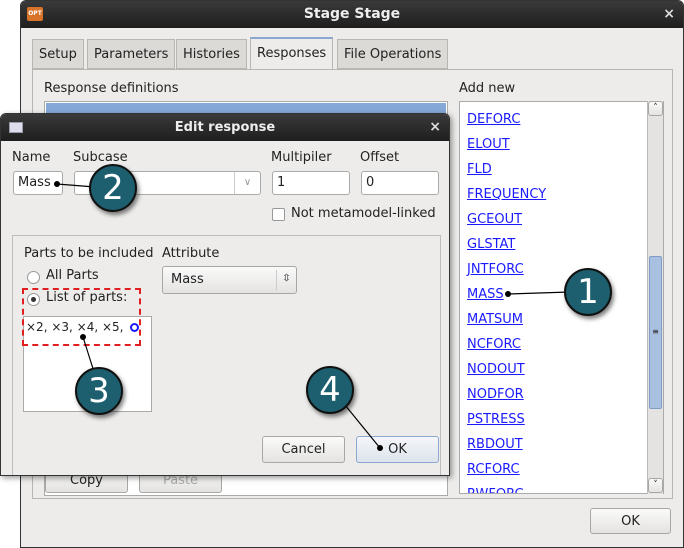  Describe the element at coordinates (588, 292) in the screenshot. I see `callout-1: 1` at that location.